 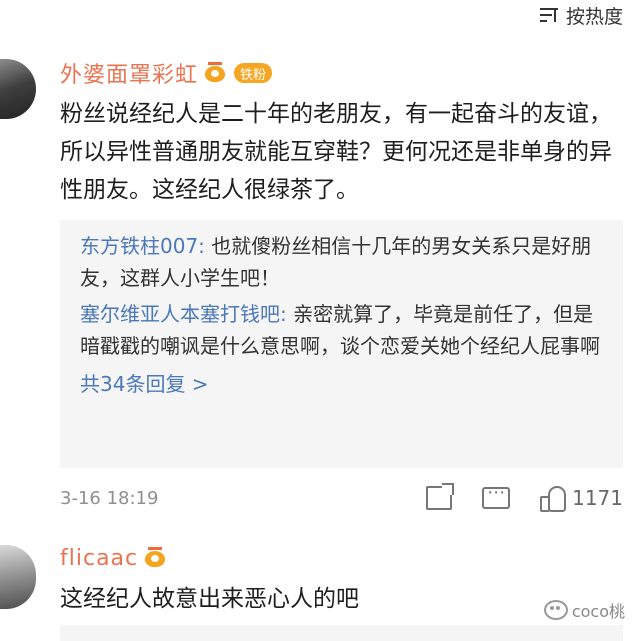 I want to click on username: flicaac, so click(x=99, y=558).